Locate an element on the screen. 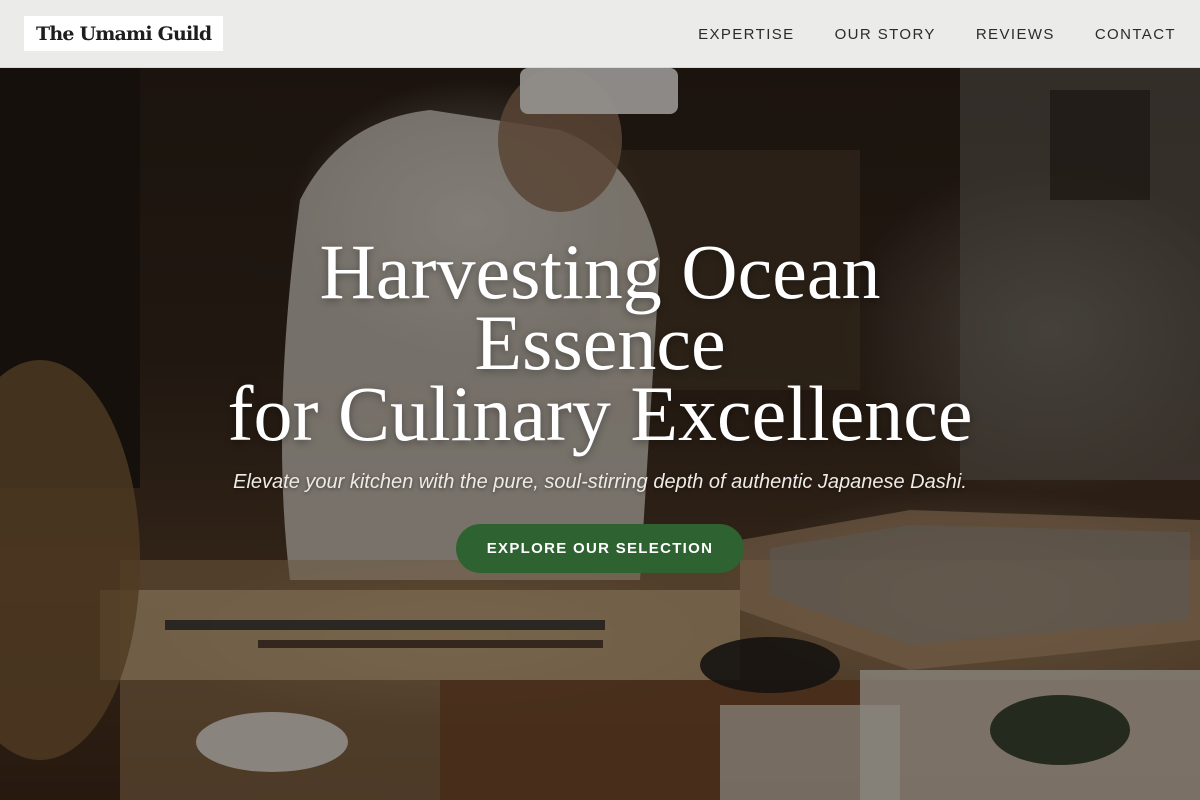 Image resolution: width=1200 pixels, height=800 pixels. nav-link-expertise: EXPERTISE is located at coordinates (746, 34).